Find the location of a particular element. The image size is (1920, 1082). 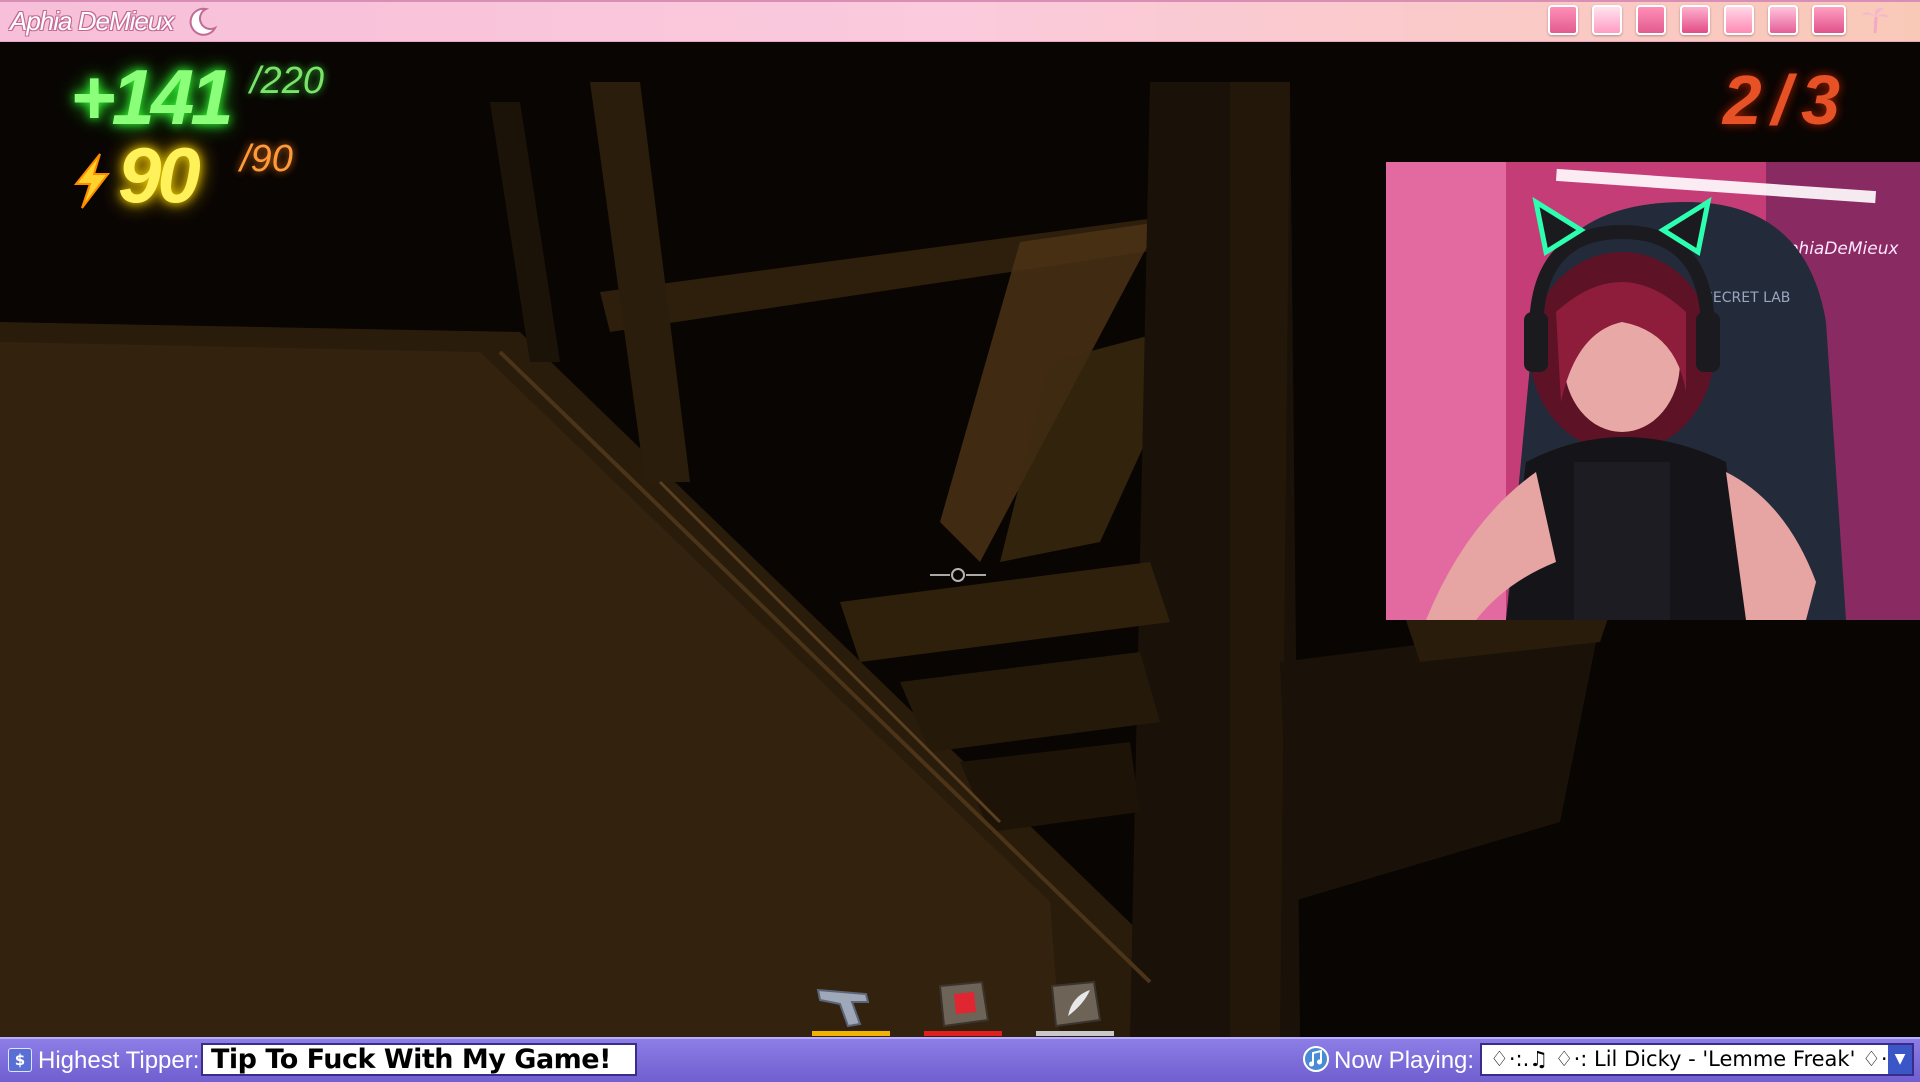

lightning-icon is located at coordinates (92, 181).